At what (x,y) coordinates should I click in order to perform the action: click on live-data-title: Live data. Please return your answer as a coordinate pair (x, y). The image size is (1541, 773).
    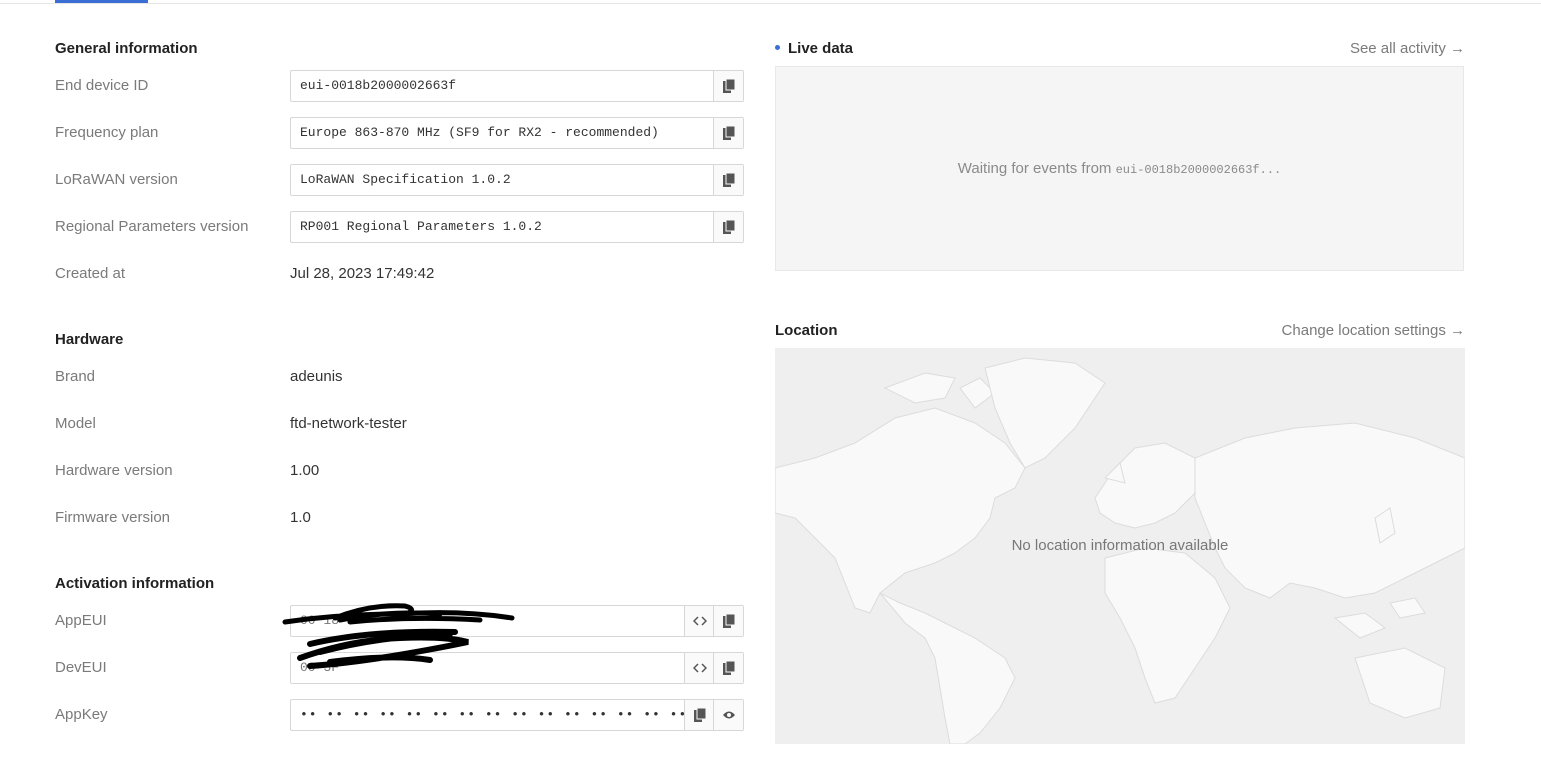
    Looking at the image, I should click on (814, 48).